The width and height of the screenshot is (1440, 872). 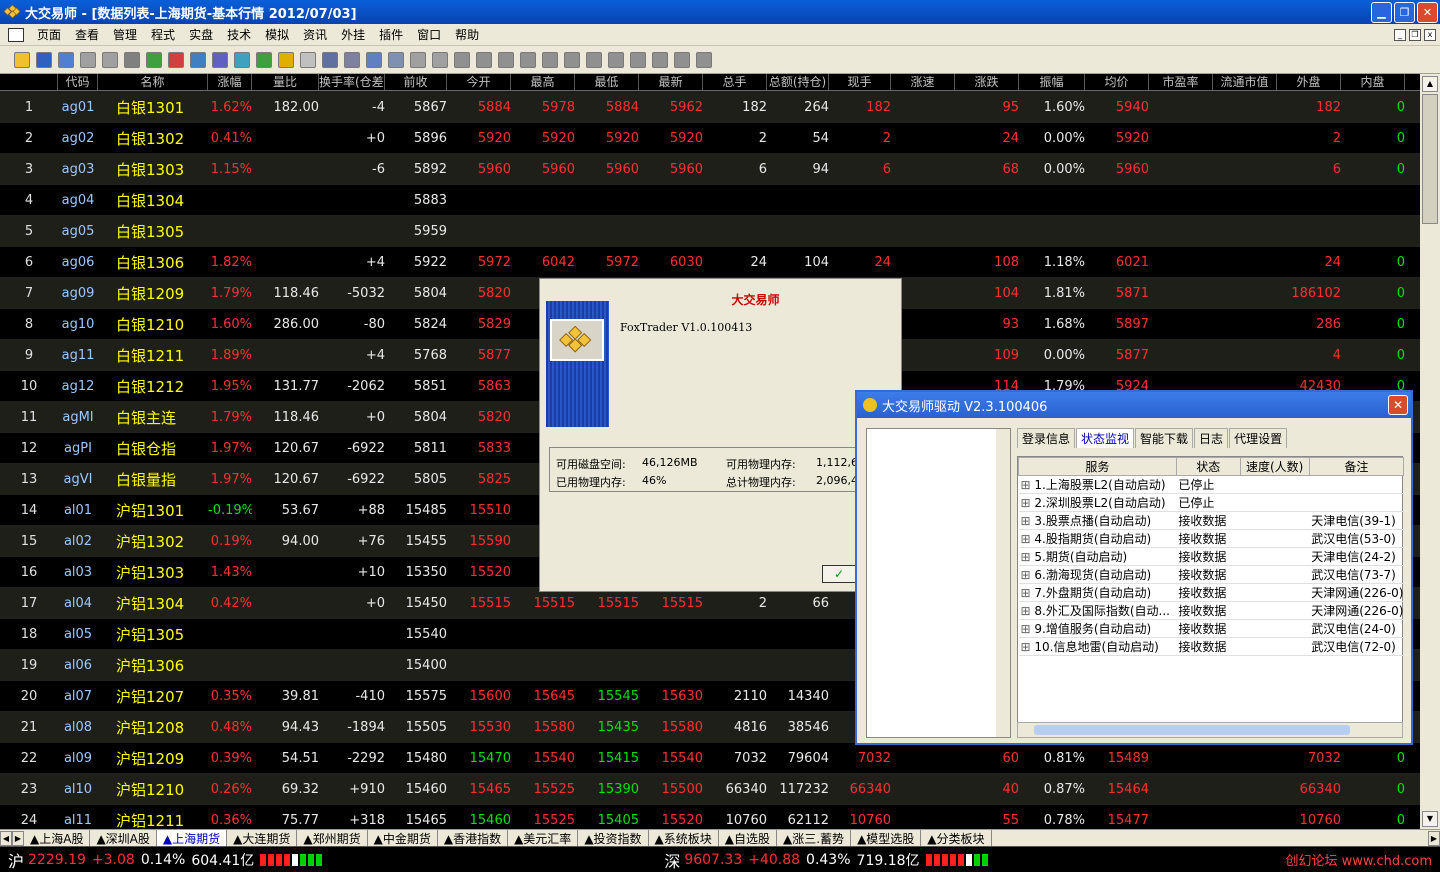 What do you see at coordinates (315, 34) in the screenshot?
I see `menu-item: 资讯` at bounding box center [315, 34].